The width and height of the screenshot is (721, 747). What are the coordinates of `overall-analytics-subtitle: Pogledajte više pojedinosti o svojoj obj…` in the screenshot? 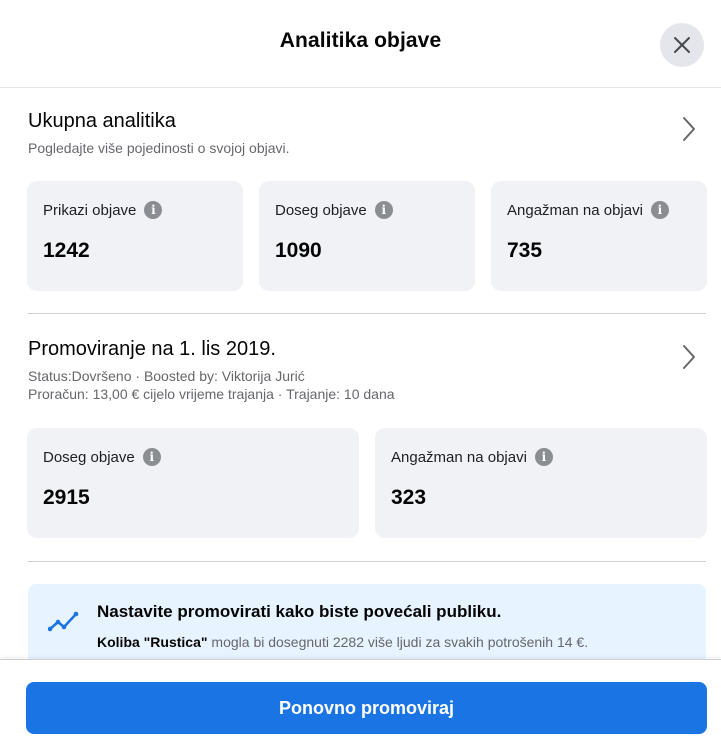 It's located at (159, 148).